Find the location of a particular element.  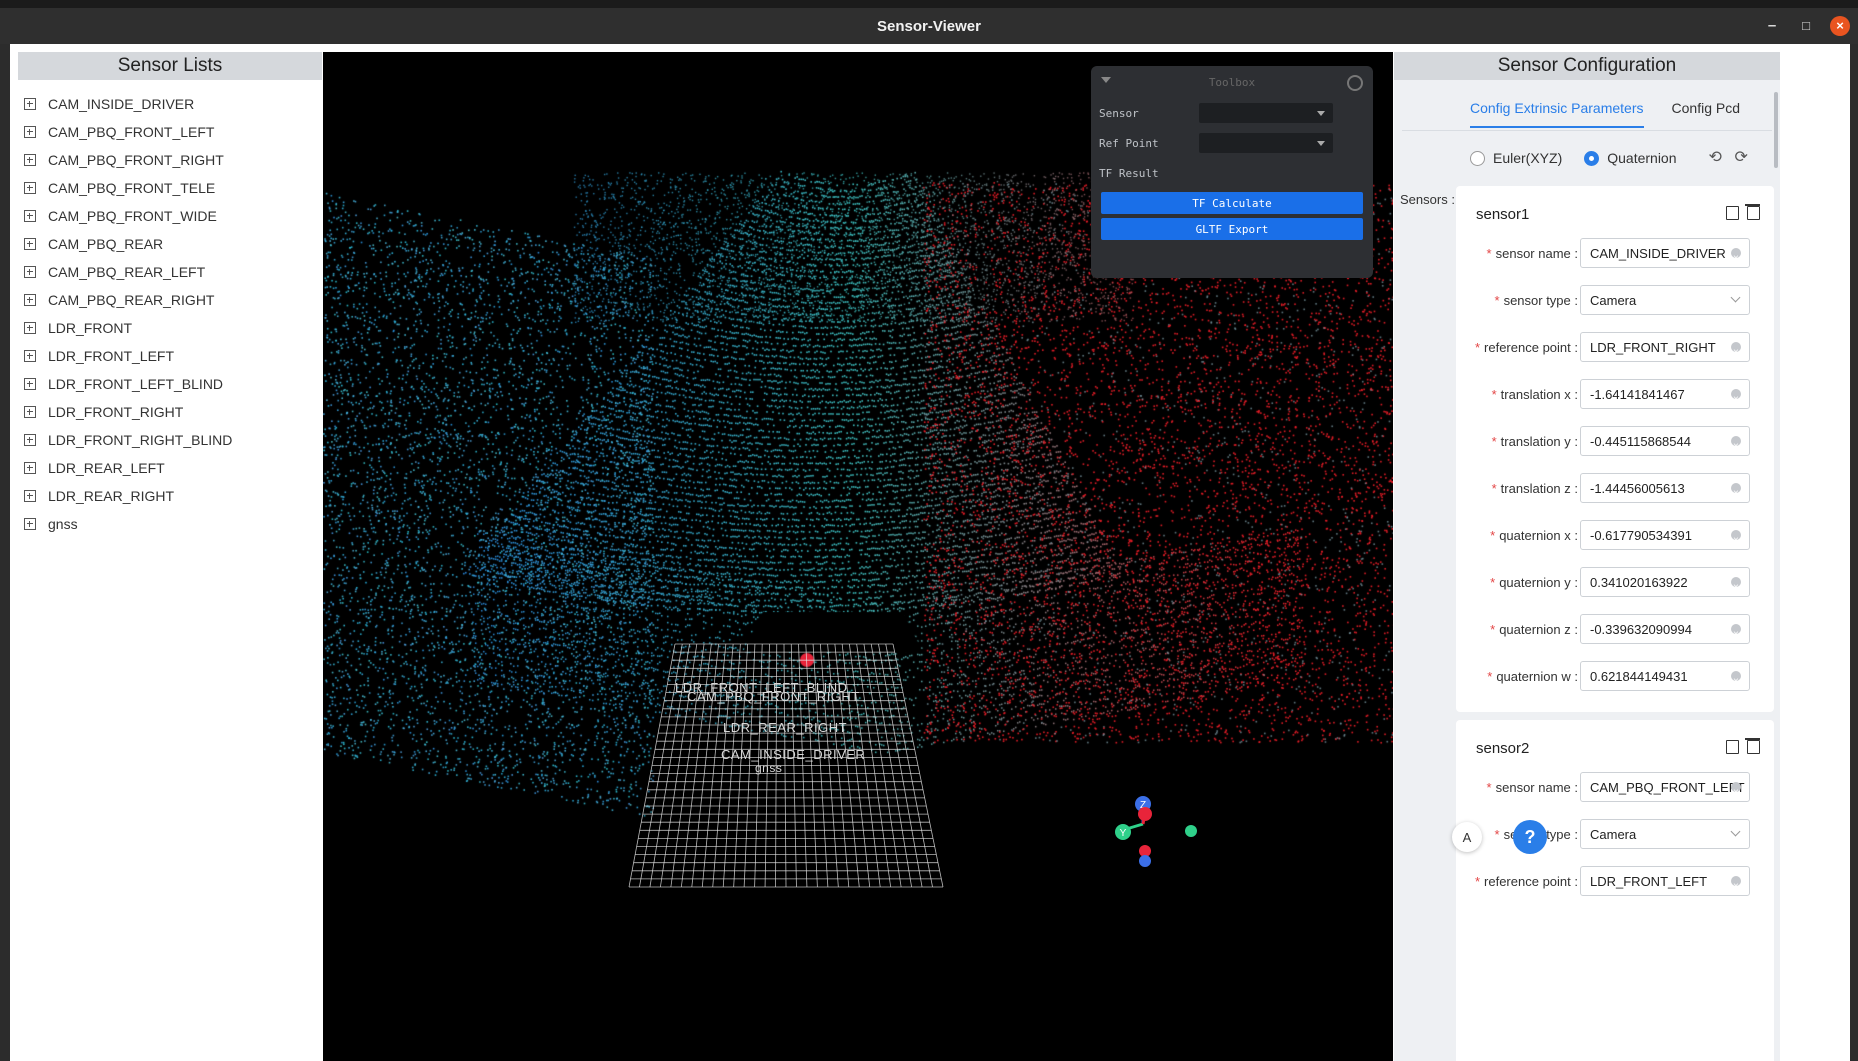

gltf-export-button: GLTF Export is located at coordinates (1232, 229).